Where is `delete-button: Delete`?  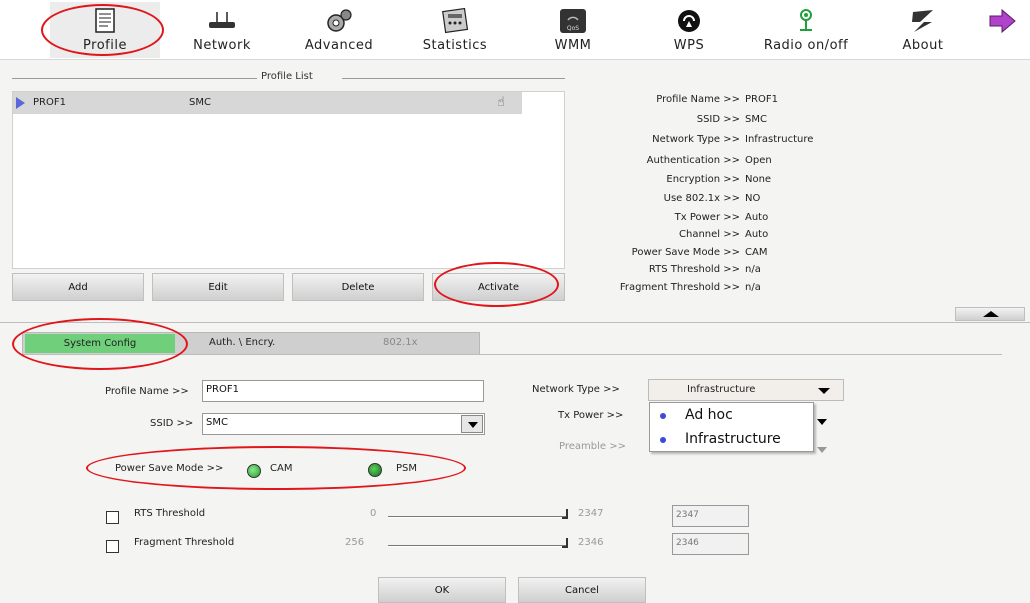
delete-button: Delete is located at coordinates (358, 287).